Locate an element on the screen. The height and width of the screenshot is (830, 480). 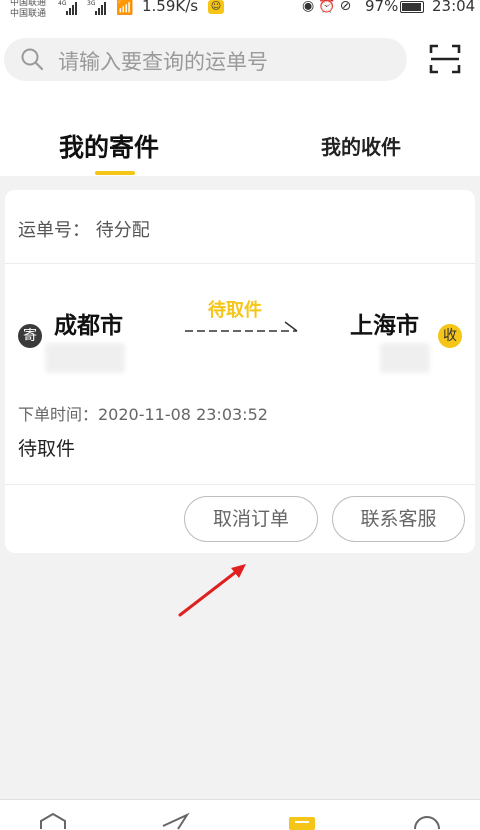
tab-my-received: 我的收件 is located at coordinates (361, 145).